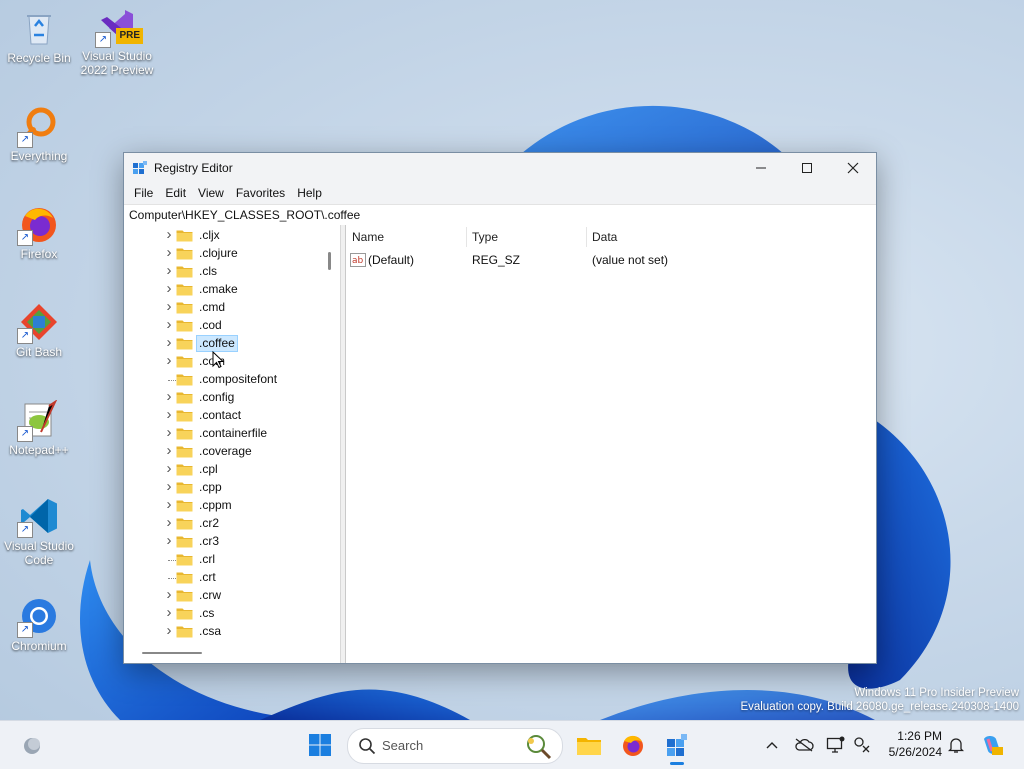 The height and width of the screenshot is (769, 1024). What do you see at coordinates (224, 397) in the screenshot?
I see `tree-item: › .config` at bounding box center [224, 397].